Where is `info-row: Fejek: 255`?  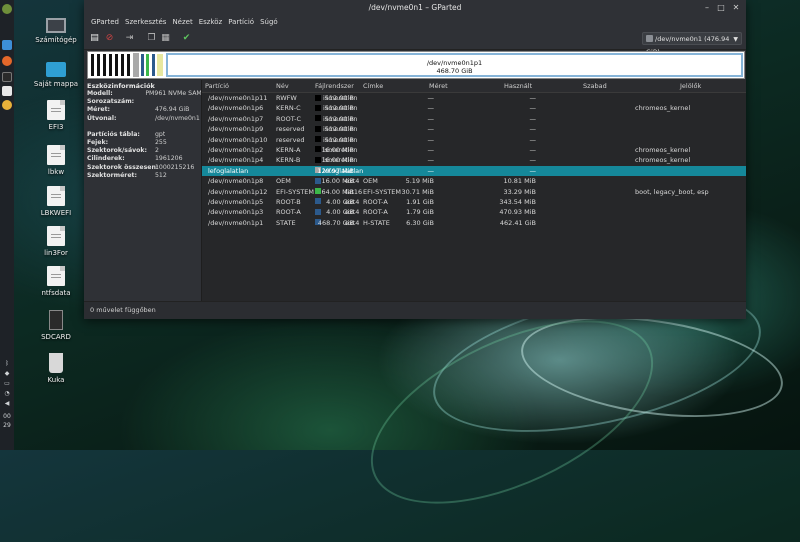
info-row: Fejek: 255 is located at coordinates (142, 143).